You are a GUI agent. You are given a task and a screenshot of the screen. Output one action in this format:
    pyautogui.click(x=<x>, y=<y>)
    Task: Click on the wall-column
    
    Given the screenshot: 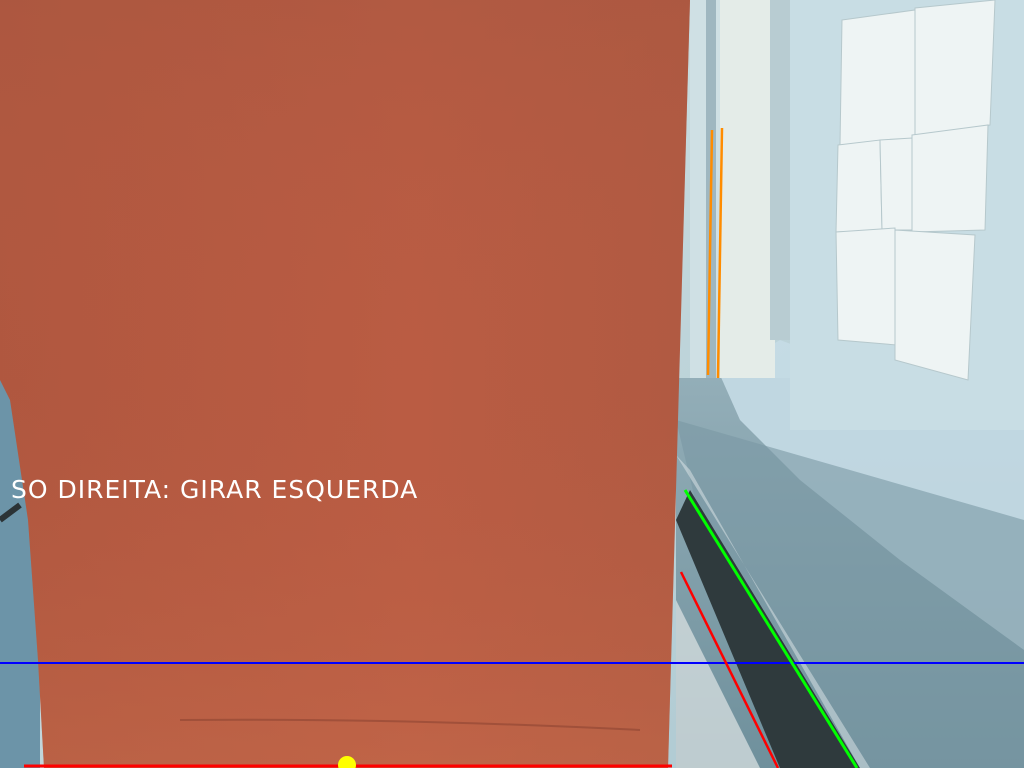 What is the action you would take?
    pyautogui.click(x=780, y=170)
    